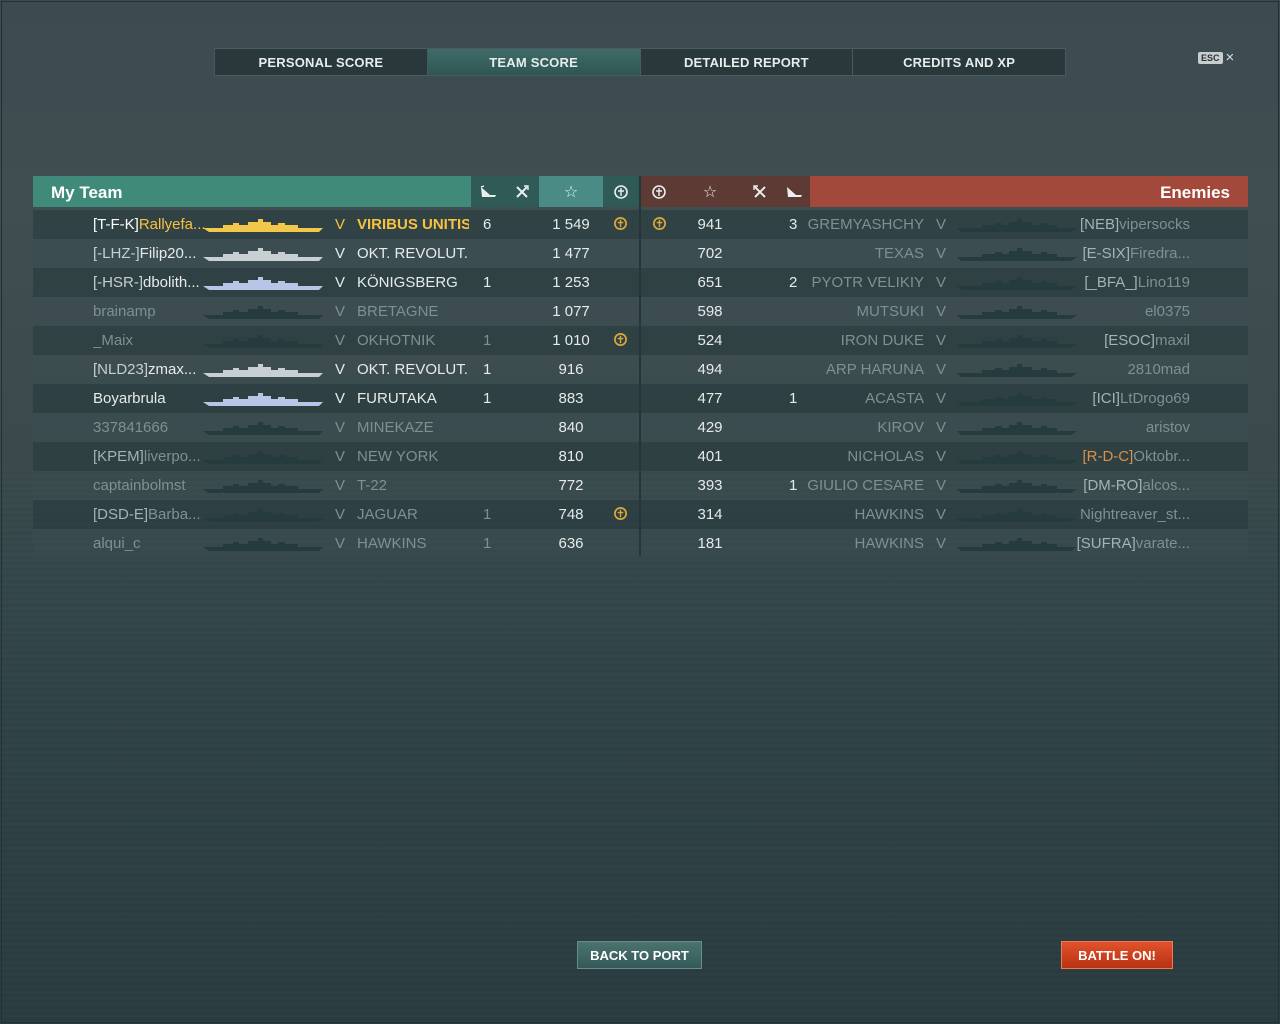 The image size is (1280, 1024). Describe the element at coordinates (488, 191) in the screenshot. I see `ships-sunk-column-icon` at that location.